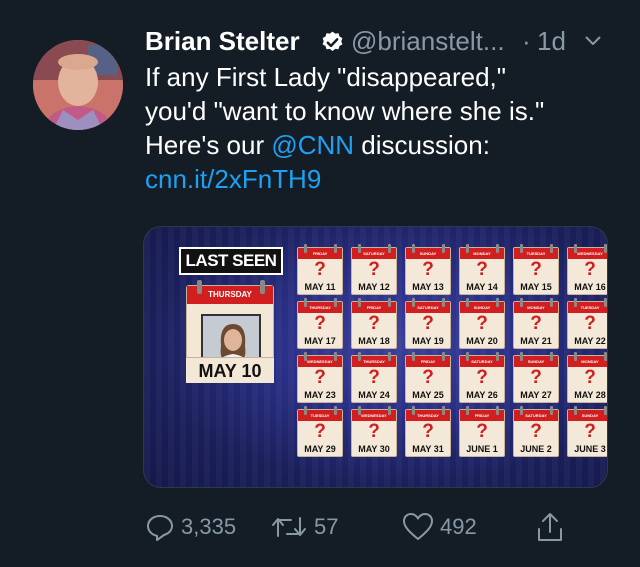  What do you see at coordinates (374, 449) in the screenshot?
I see `calendar-date: MAY 30` at bounding box center [374, 449].